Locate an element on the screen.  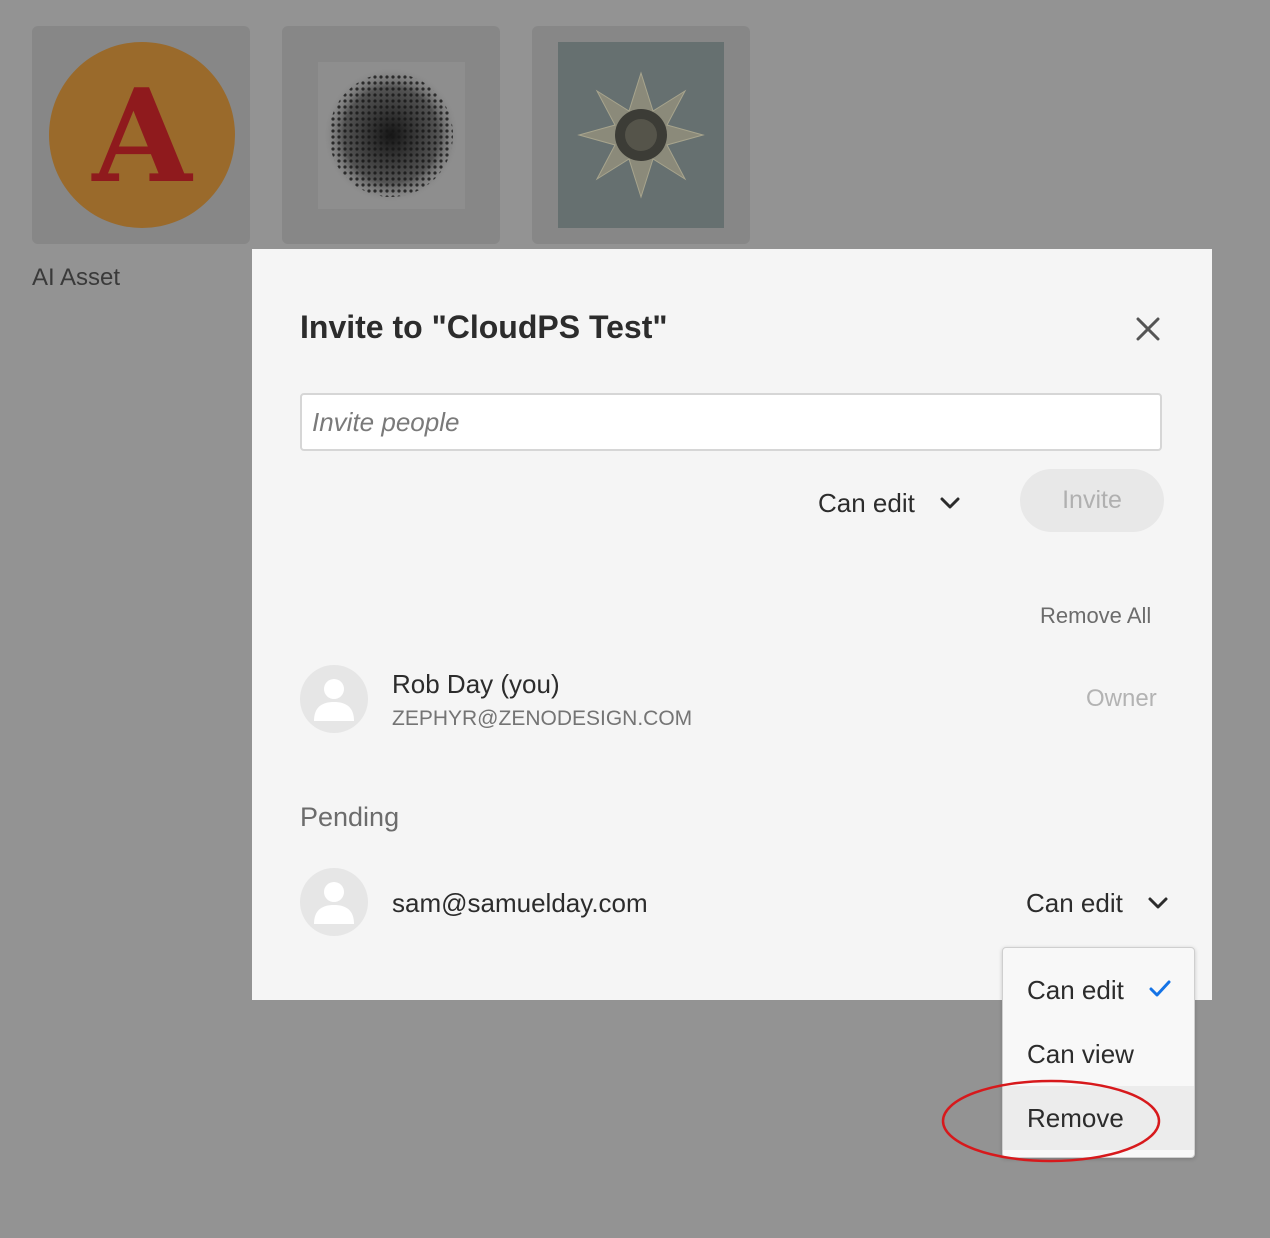
menu-item-label: Can edit is located at coordinates (1075, 989).